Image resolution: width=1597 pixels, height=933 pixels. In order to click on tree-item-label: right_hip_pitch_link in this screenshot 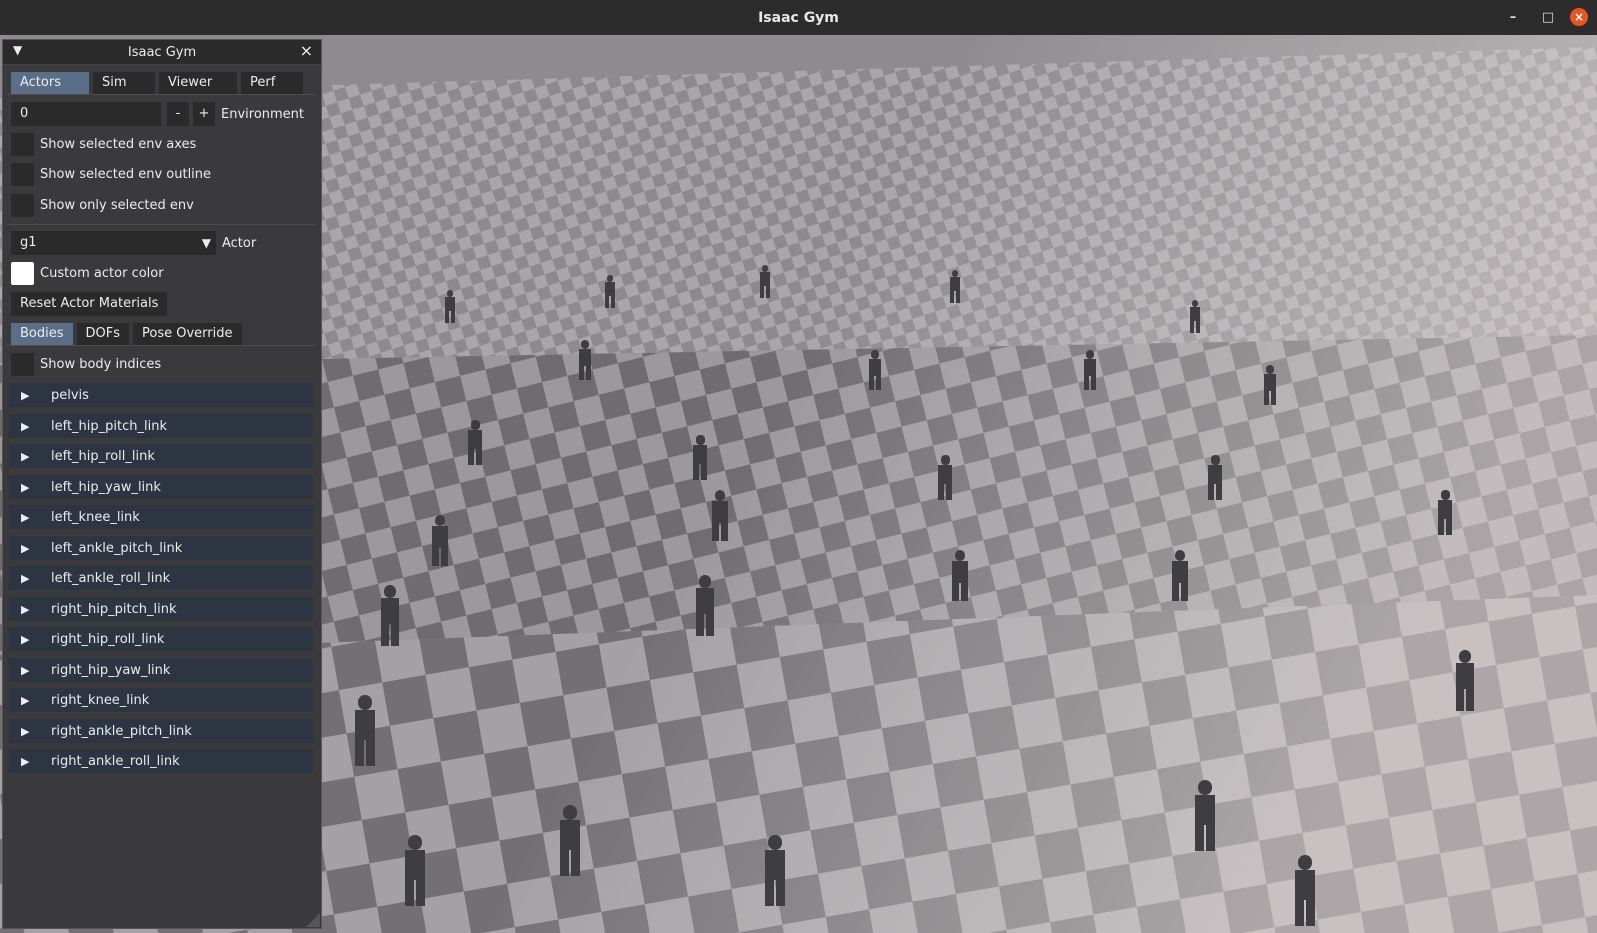, I will do `click(114, 609)`.